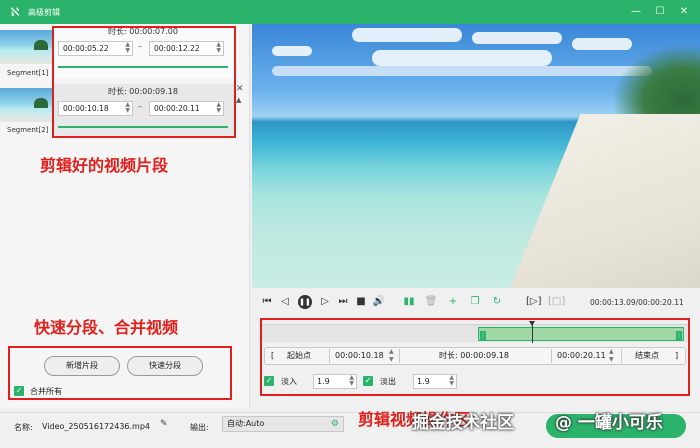 This screenshot has width=700, height=448. What do you see at coordinates (143, 91) in the screenshot?
I see `segment-duration: 时长: 00:00:09.18` at bounding box center [143, 91].